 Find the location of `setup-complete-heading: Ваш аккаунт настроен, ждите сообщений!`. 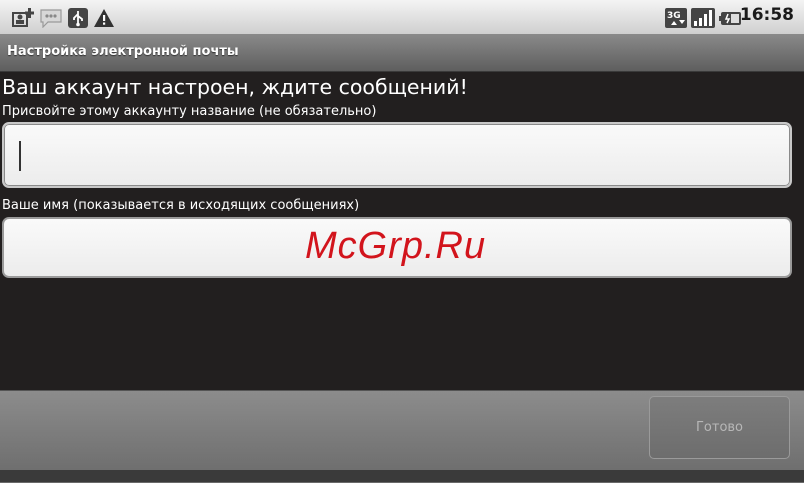

setup-complete-heading: Ваш аккаунт настроен, ждите сообщений! is located at coordinates (235, 87).